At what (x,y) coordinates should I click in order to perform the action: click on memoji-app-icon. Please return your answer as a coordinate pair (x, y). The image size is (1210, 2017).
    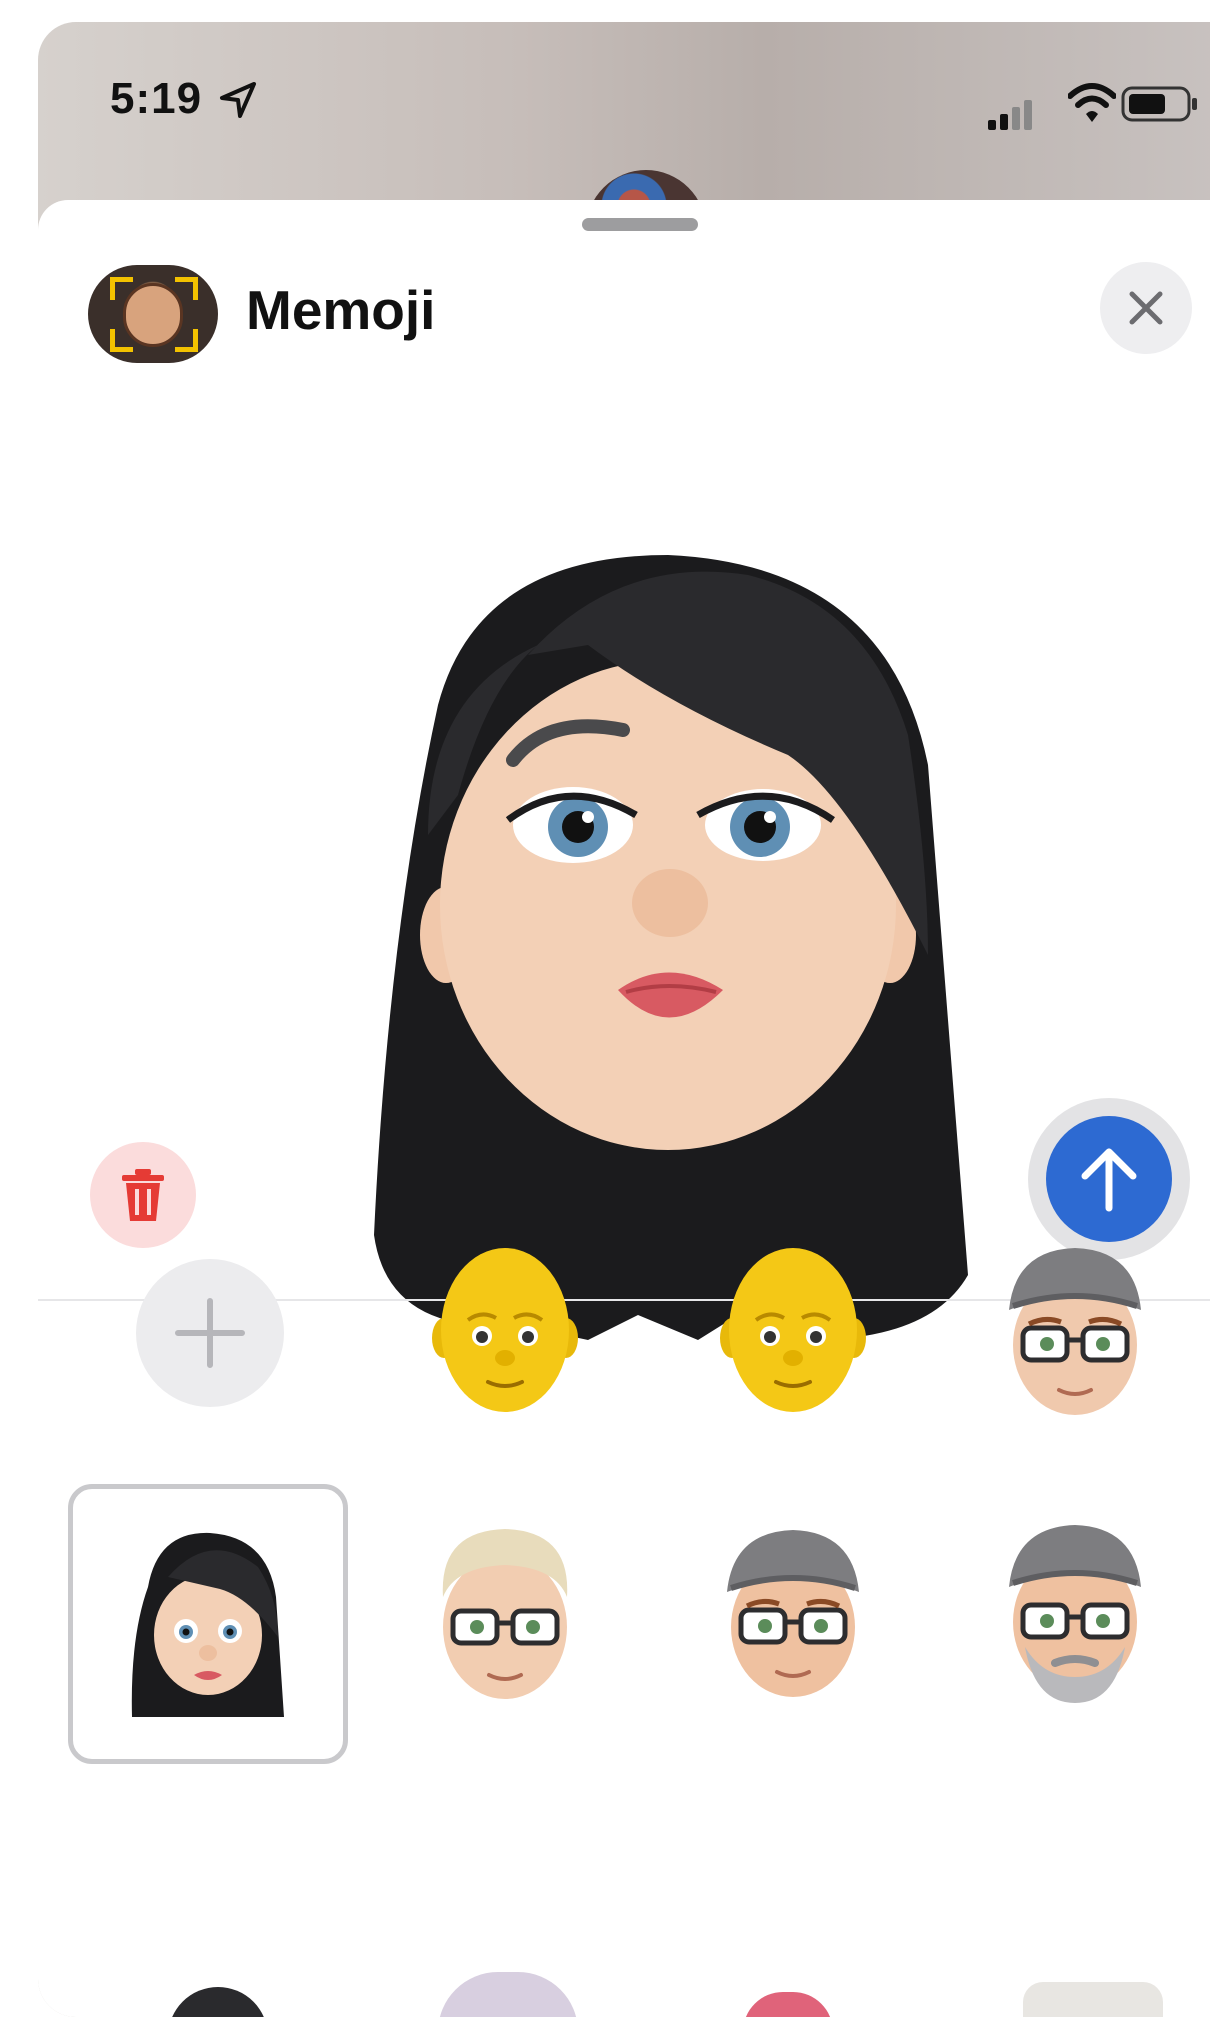
    Looking at the image, I should click on (153, 314).